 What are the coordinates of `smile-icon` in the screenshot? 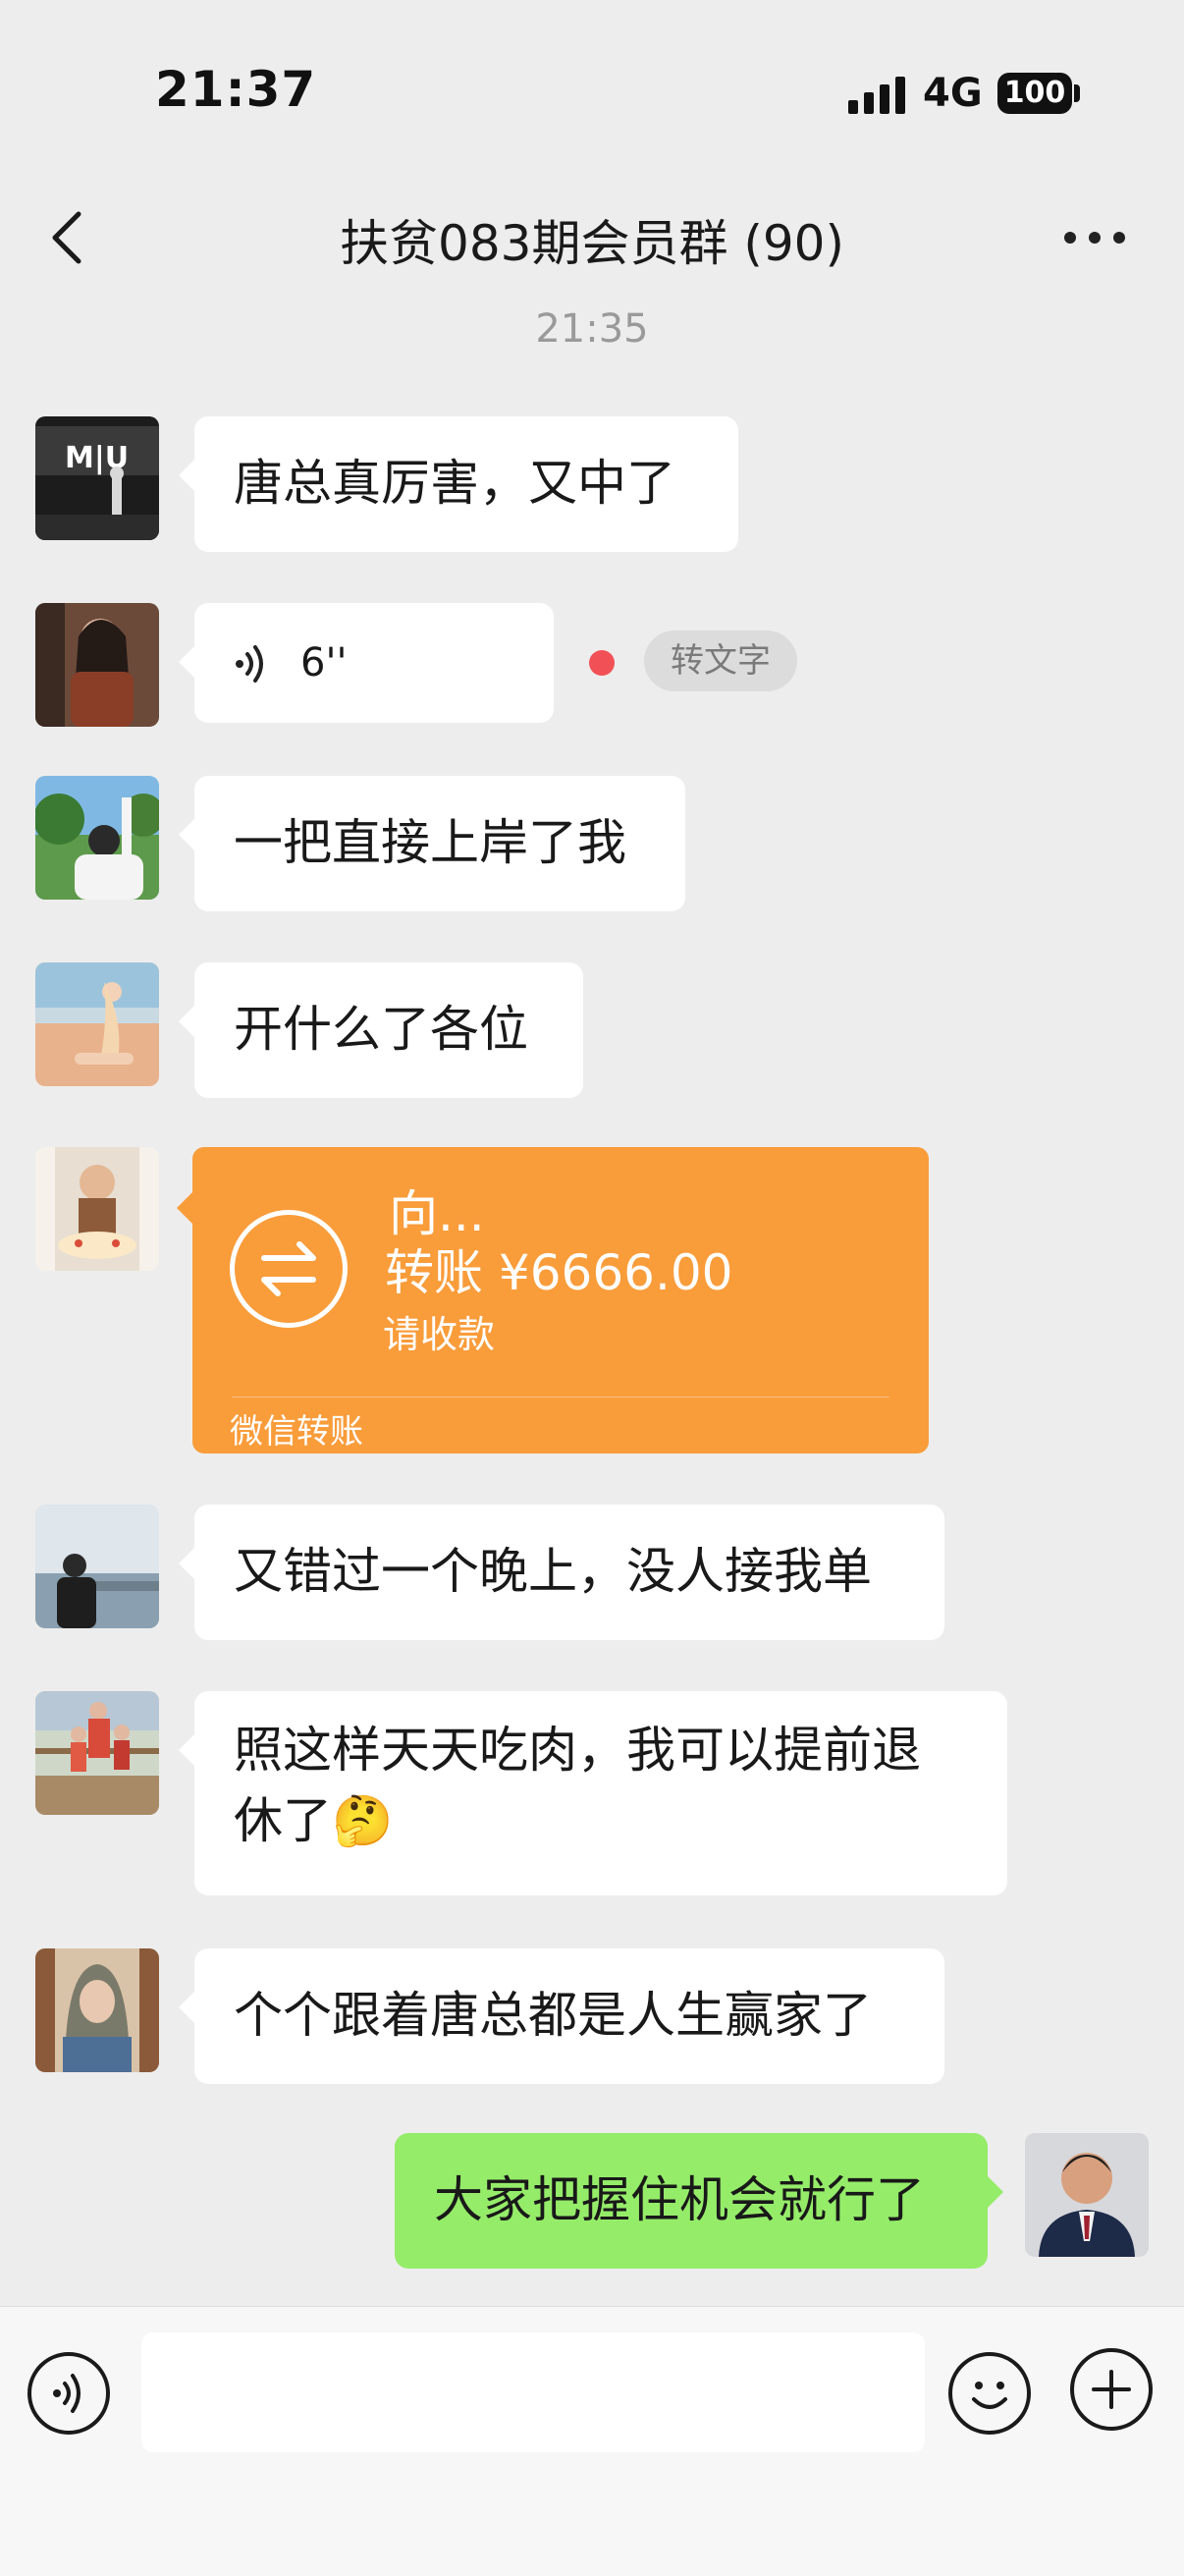 It's located at (989, 2395).